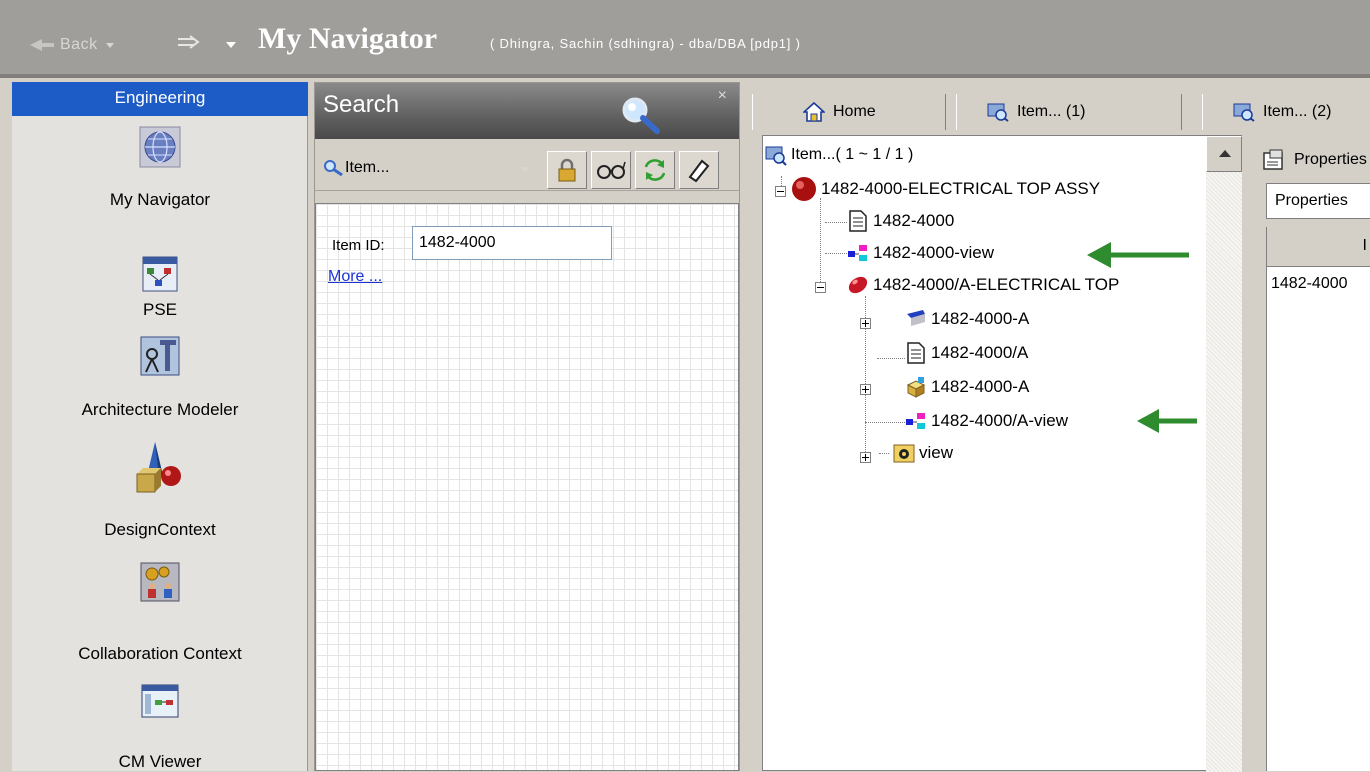 This screenshot has width=1370, height=772. What do you see at coordinates (160, 309) in the screenshot?
I see `sidebar-item-label: PSE` at bounding box center [160, 309].